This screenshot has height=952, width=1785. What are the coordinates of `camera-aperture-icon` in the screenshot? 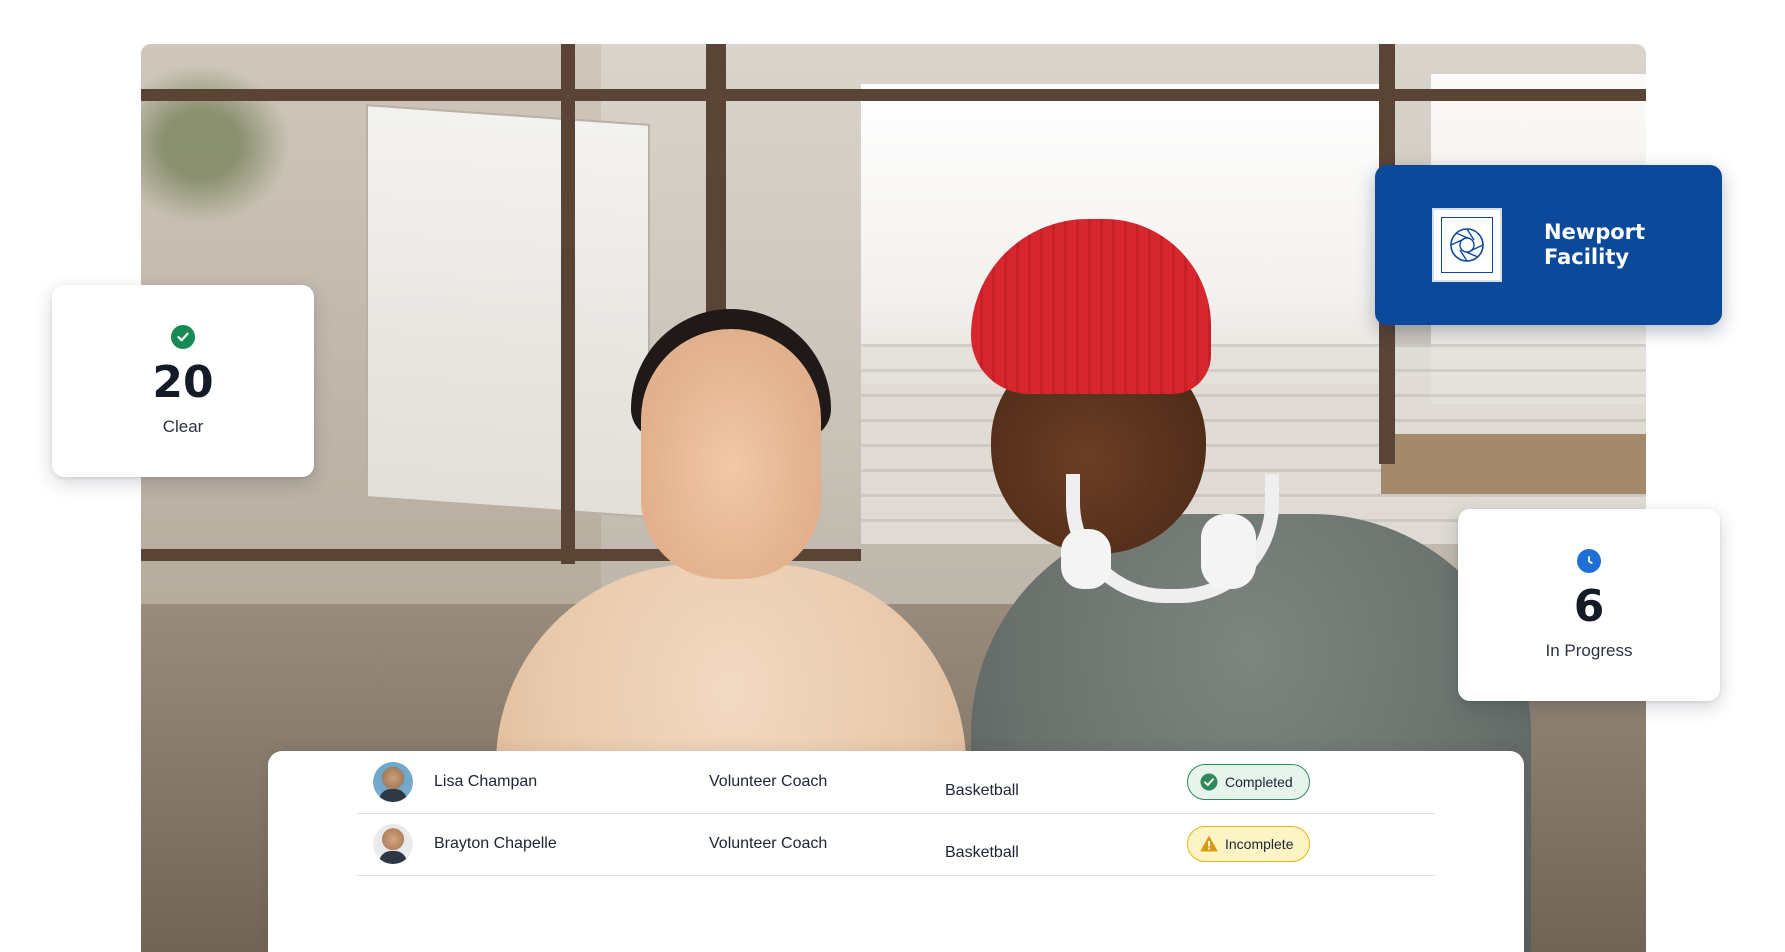 It's located at (1467, 245).